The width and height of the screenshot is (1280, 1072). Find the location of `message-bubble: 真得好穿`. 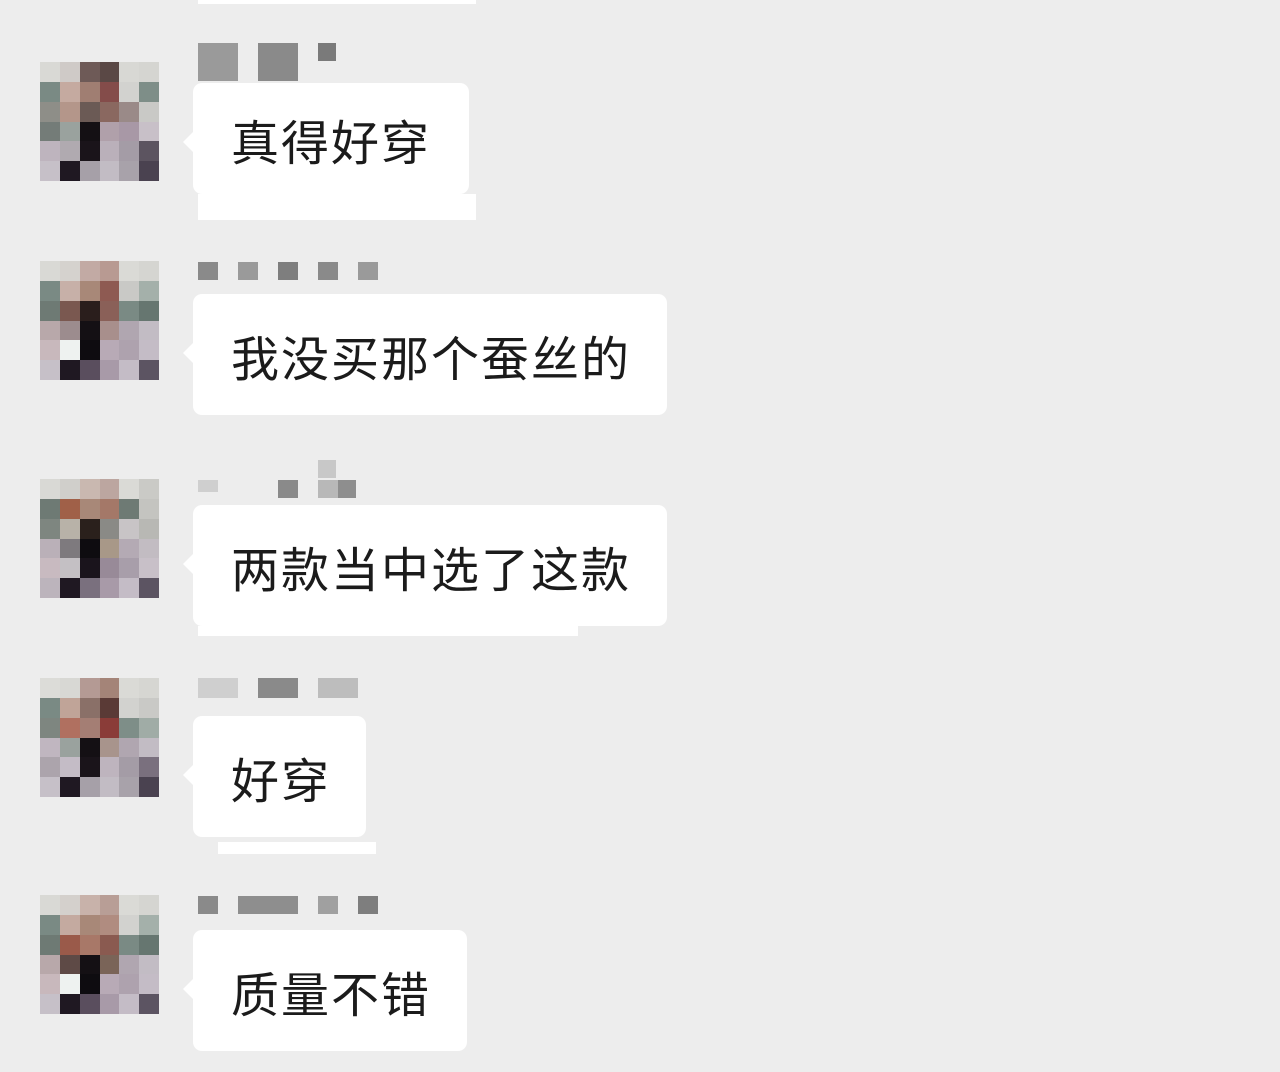

message-bubble: 真得好穿 is located at coordinates (326, 138).